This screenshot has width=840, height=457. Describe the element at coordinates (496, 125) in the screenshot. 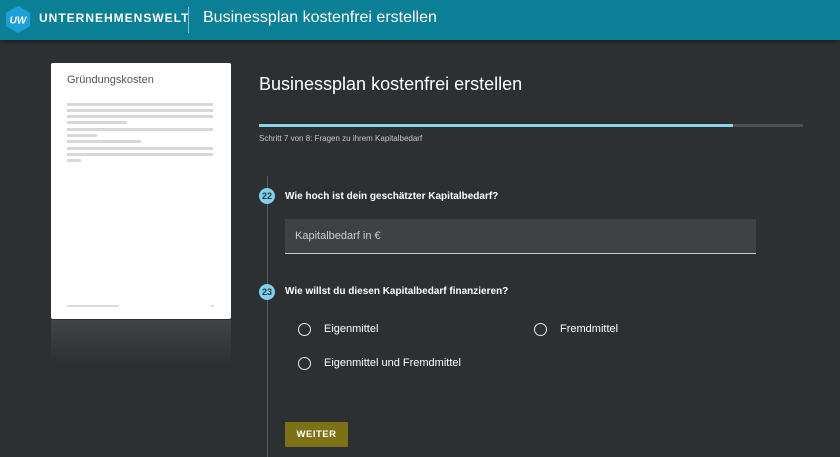

I see `progress-bar-fill` at that location.